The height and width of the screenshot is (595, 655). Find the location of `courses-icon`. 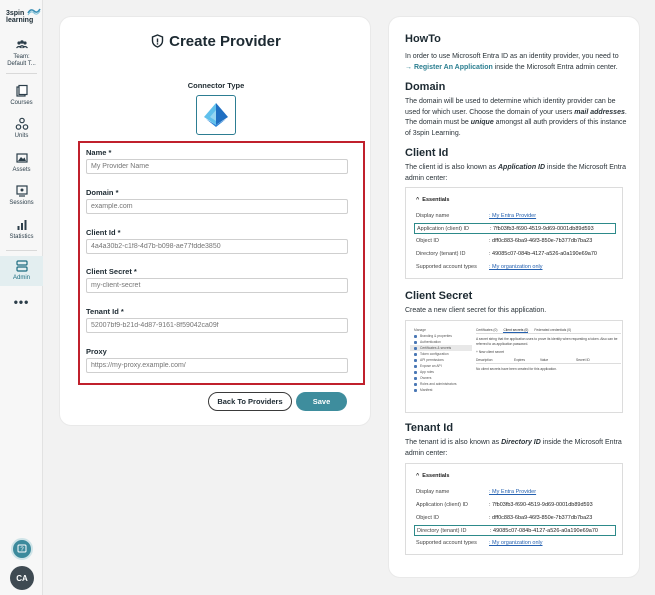

courses-icon is located at coordinates (21, 90).